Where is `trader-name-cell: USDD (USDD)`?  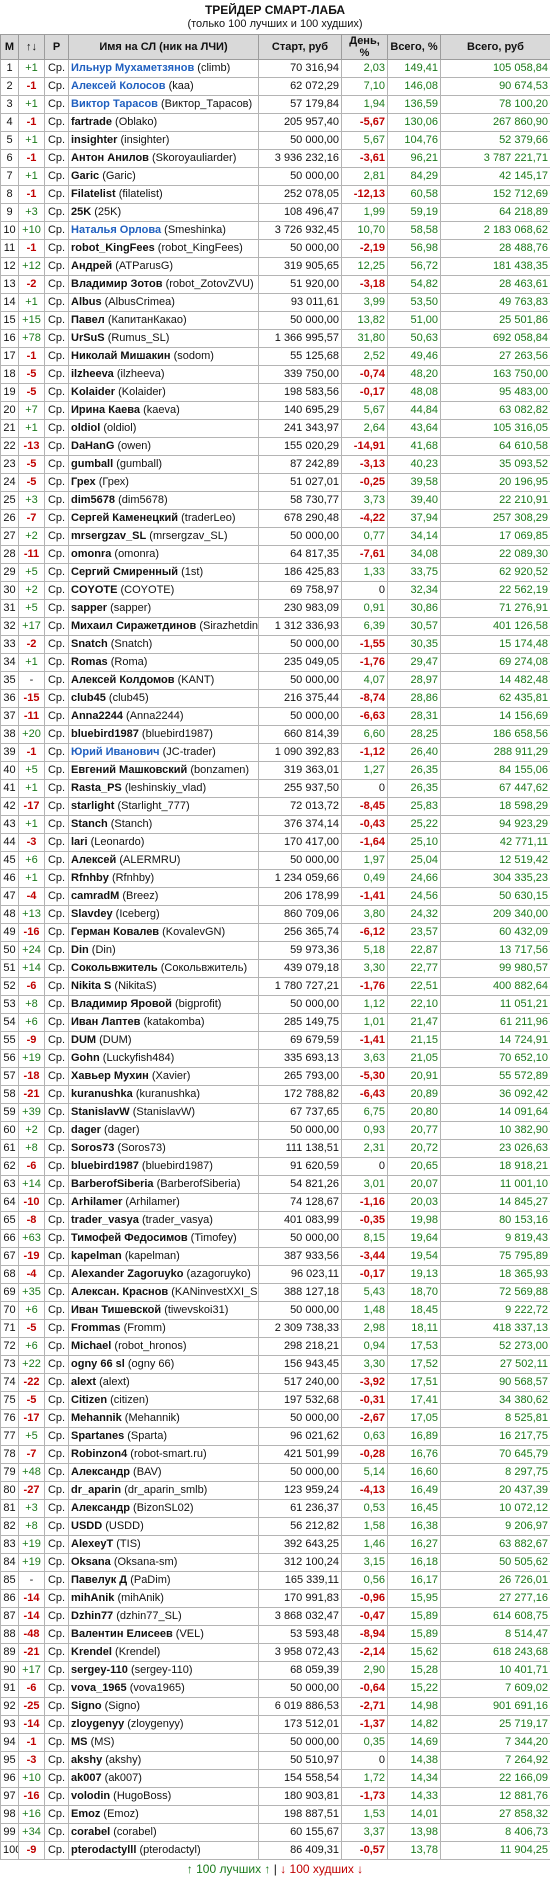
trader-name-cell: USDD (USDD) is located at coordinates (163, 1526).